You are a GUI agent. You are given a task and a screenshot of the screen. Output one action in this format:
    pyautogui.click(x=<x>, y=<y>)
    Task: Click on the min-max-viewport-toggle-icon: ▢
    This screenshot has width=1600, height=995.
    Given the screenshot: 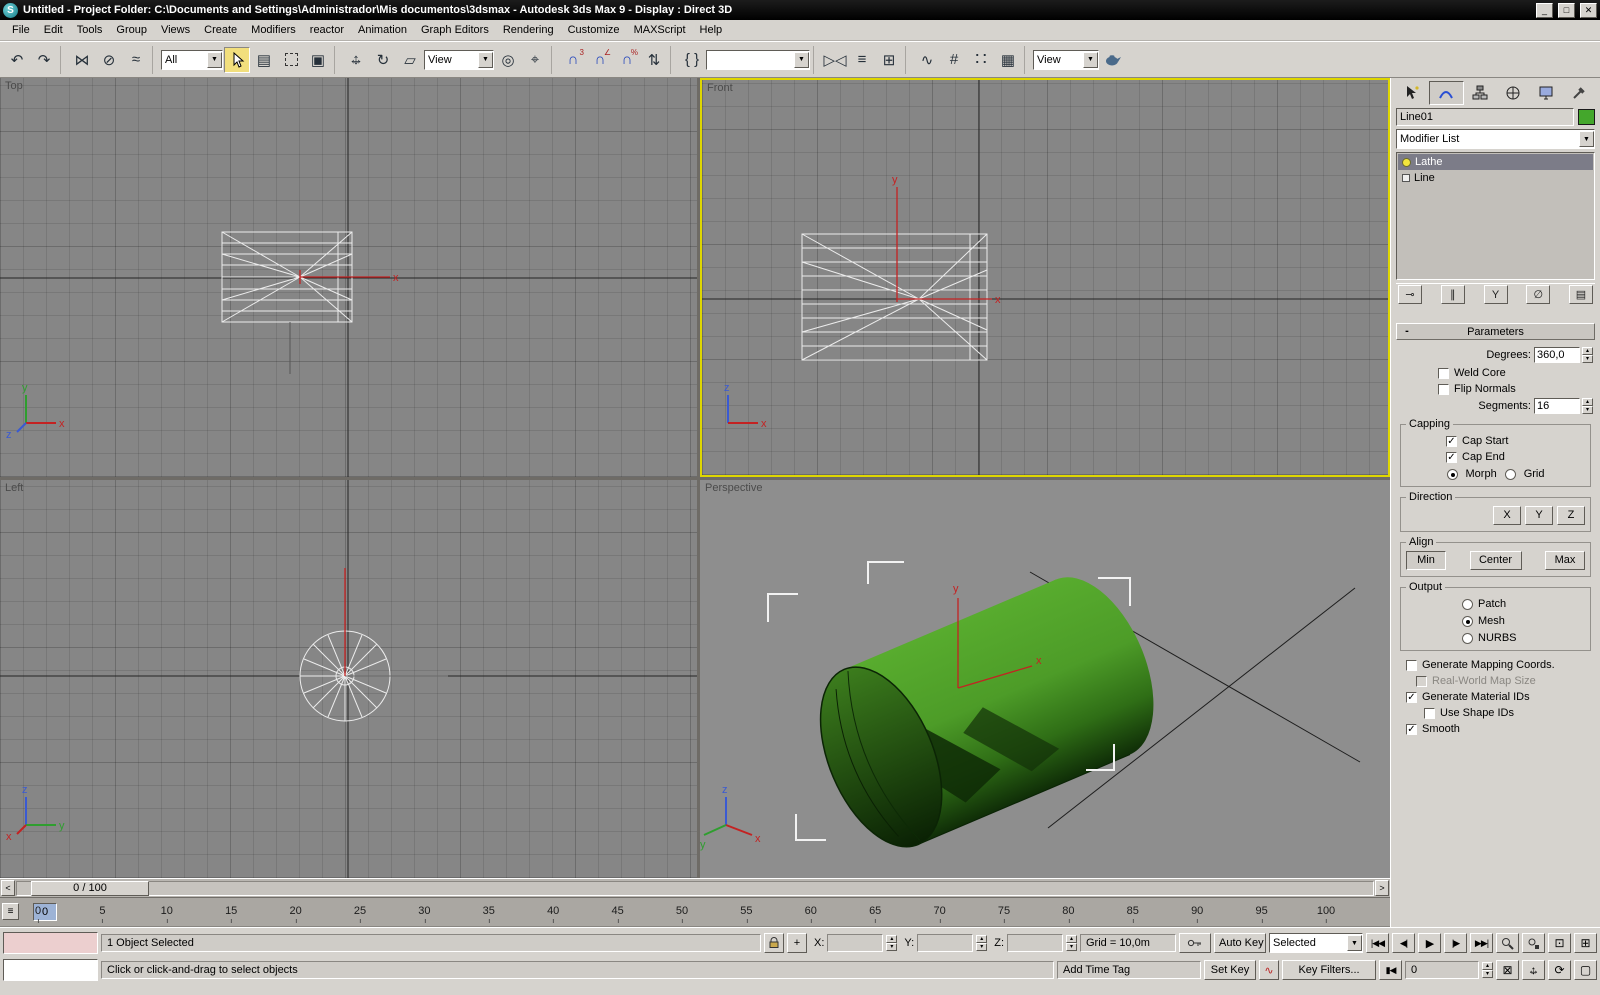 What is the action you would take?
    pyautogui.click(x=1585, y=970)
    